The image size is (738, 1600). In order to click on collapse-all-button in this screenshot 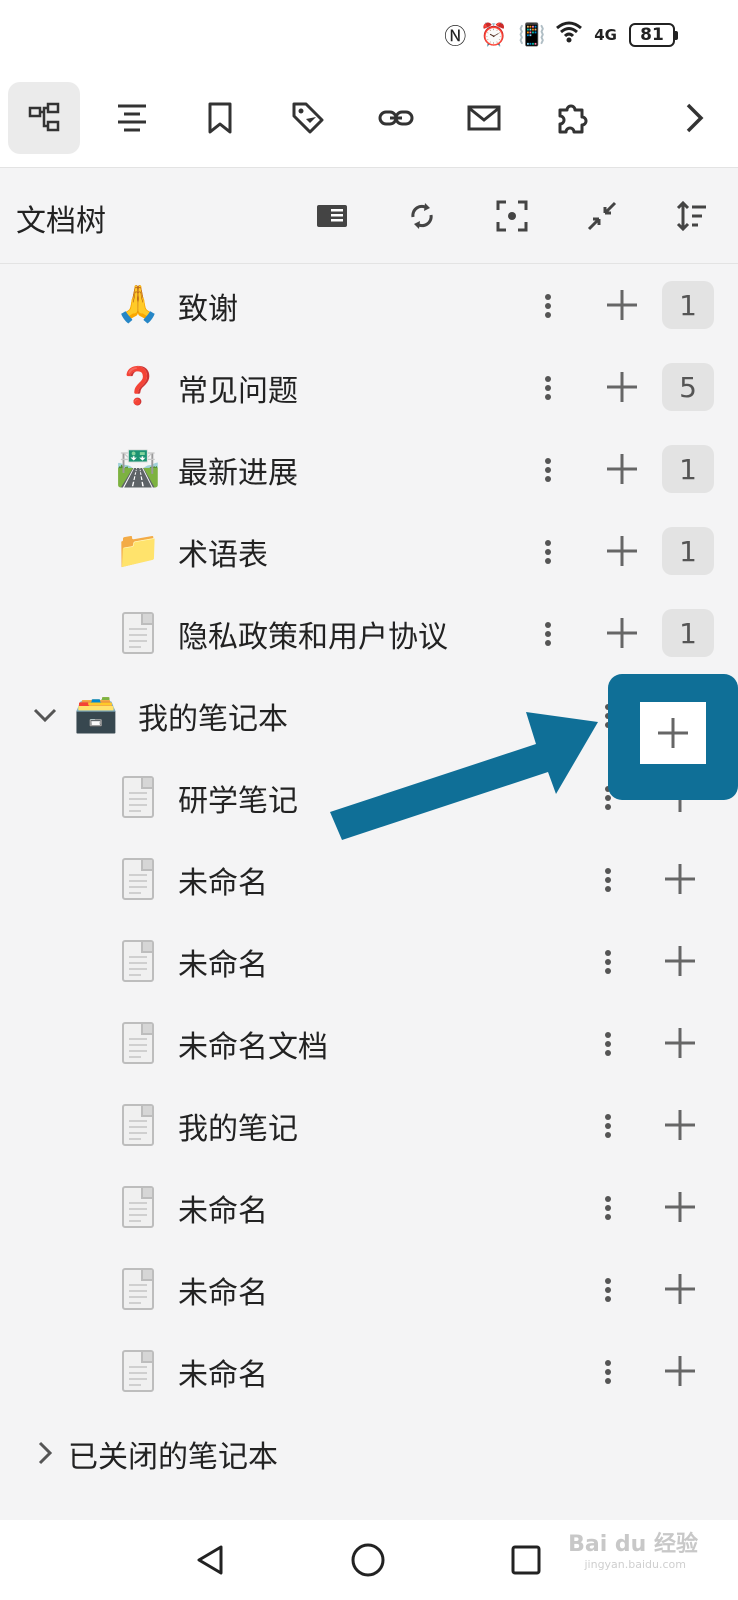, I will do `click(602, 216)`.